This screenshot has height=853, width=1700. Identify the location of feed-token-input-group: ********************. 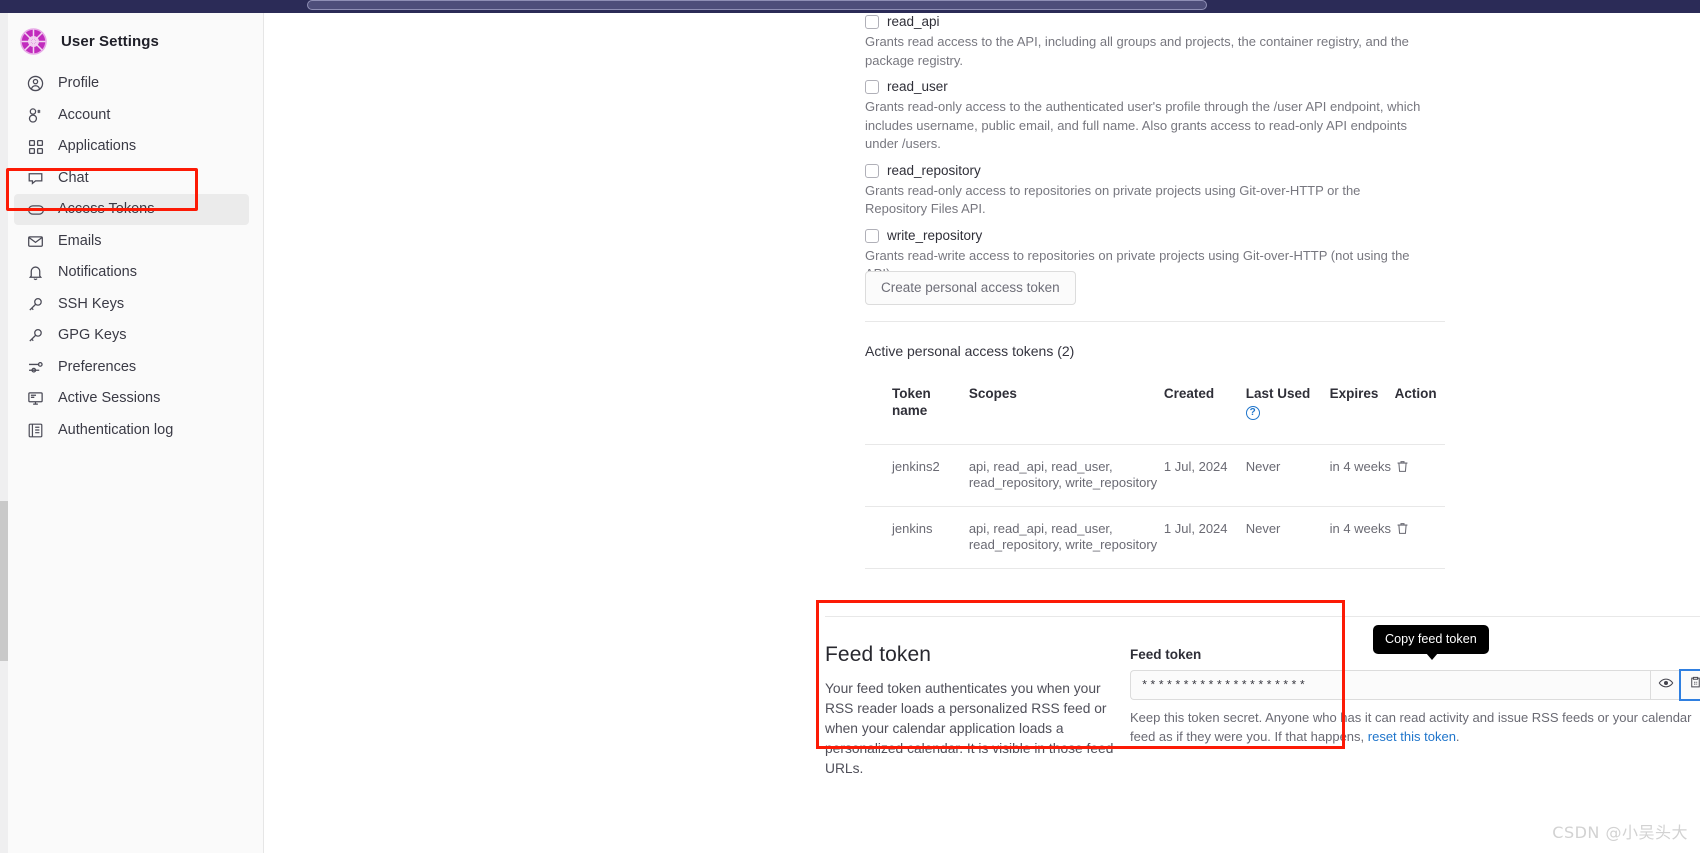
(1415, 685).